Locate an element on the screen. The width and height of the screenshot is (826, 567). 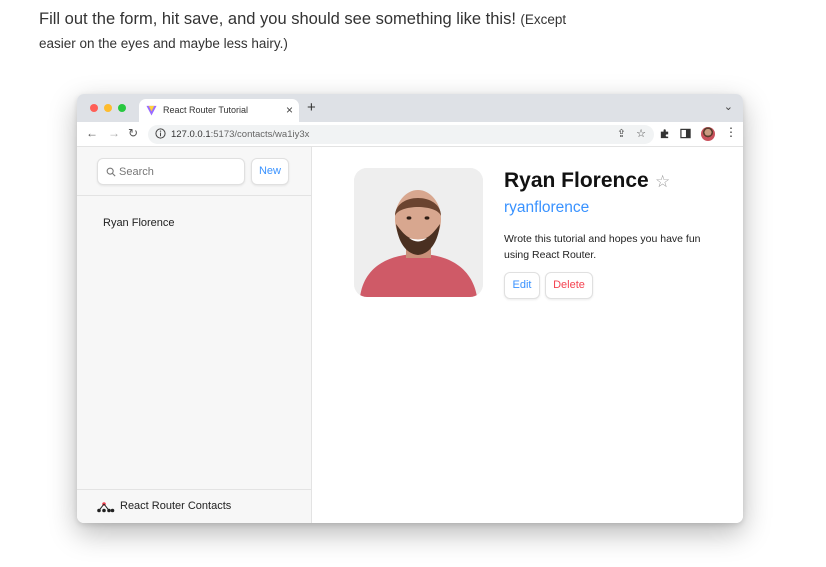
new-contact-button: New is located at coordinates (270, 171).